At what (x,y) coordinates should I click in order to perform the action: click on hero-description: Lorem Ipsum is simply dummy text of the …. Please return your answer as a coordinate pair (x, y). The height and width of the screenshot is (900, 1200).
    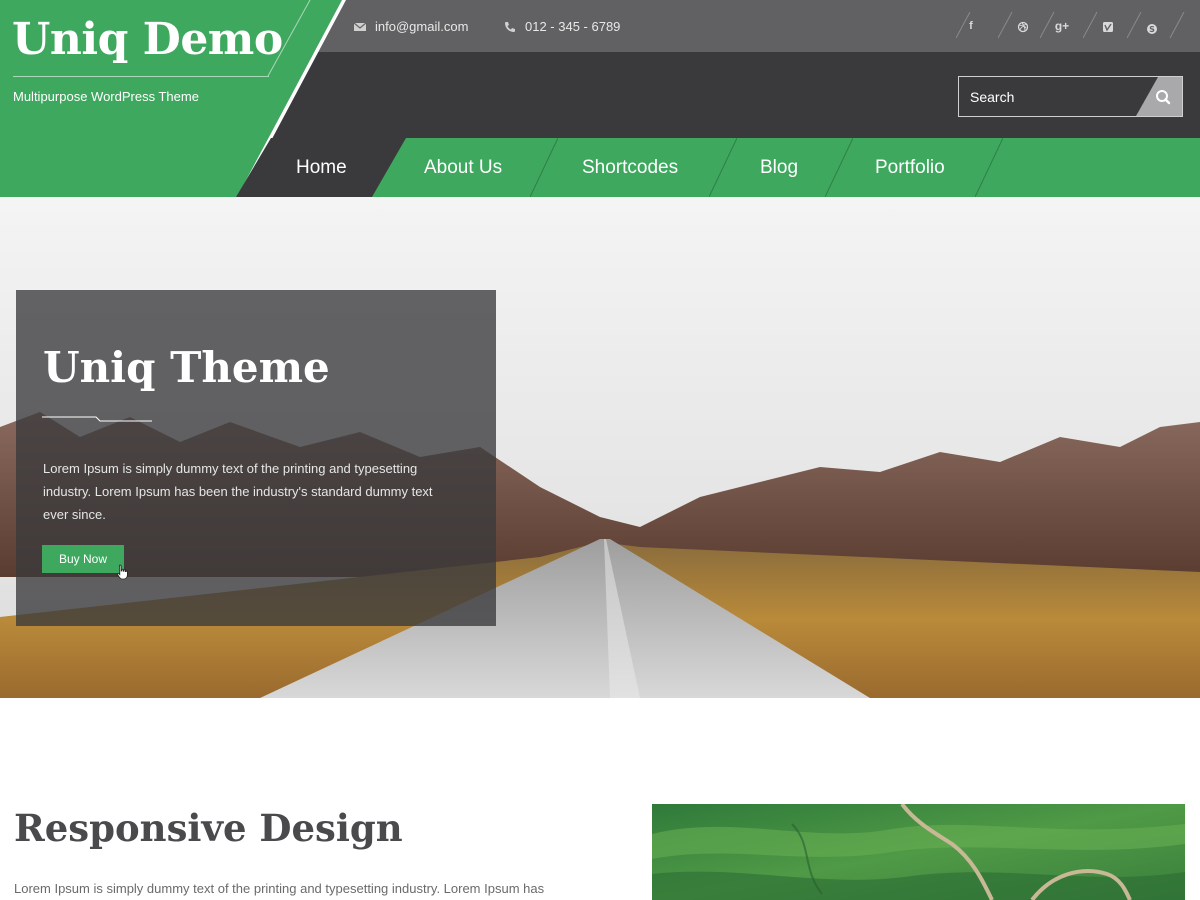
    Looking at the image, I should click on (238, 491).